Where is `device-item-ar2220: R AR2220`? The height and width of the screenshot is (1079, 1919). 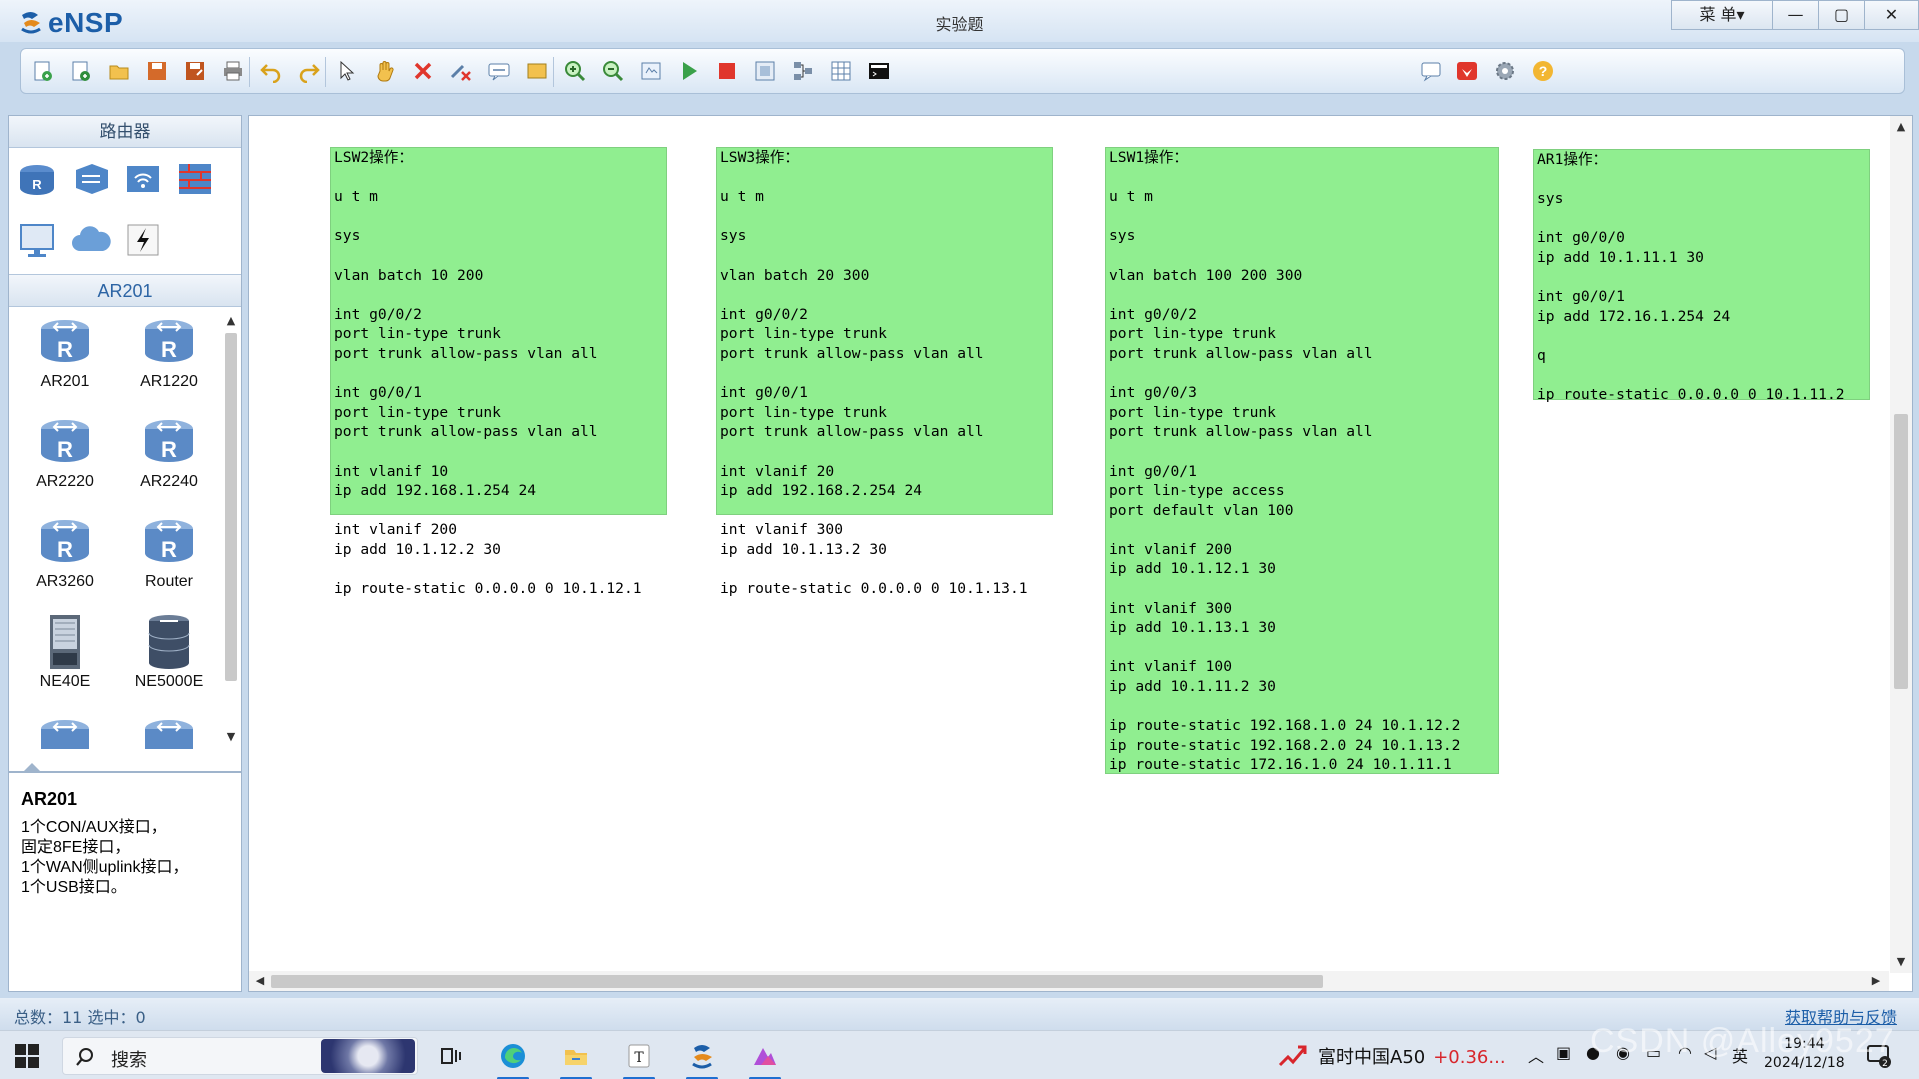 device-item-ar2220: R AR2220 is located at coordinates (65, 452).